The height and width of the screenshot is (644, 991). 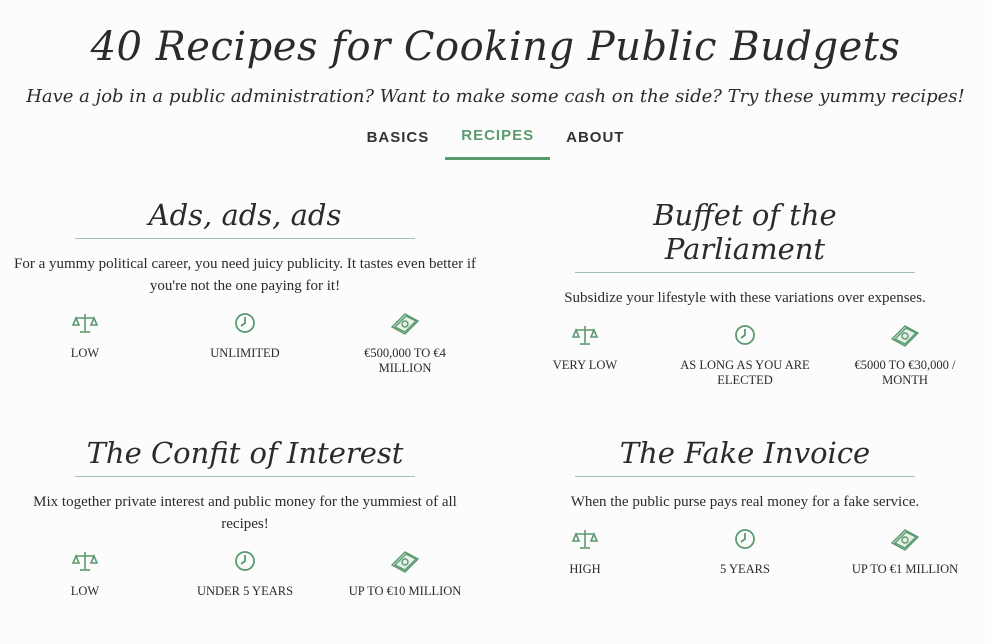 I want to click on duration-label: UNDER 5 YEARS, so click(x=245, y=591).